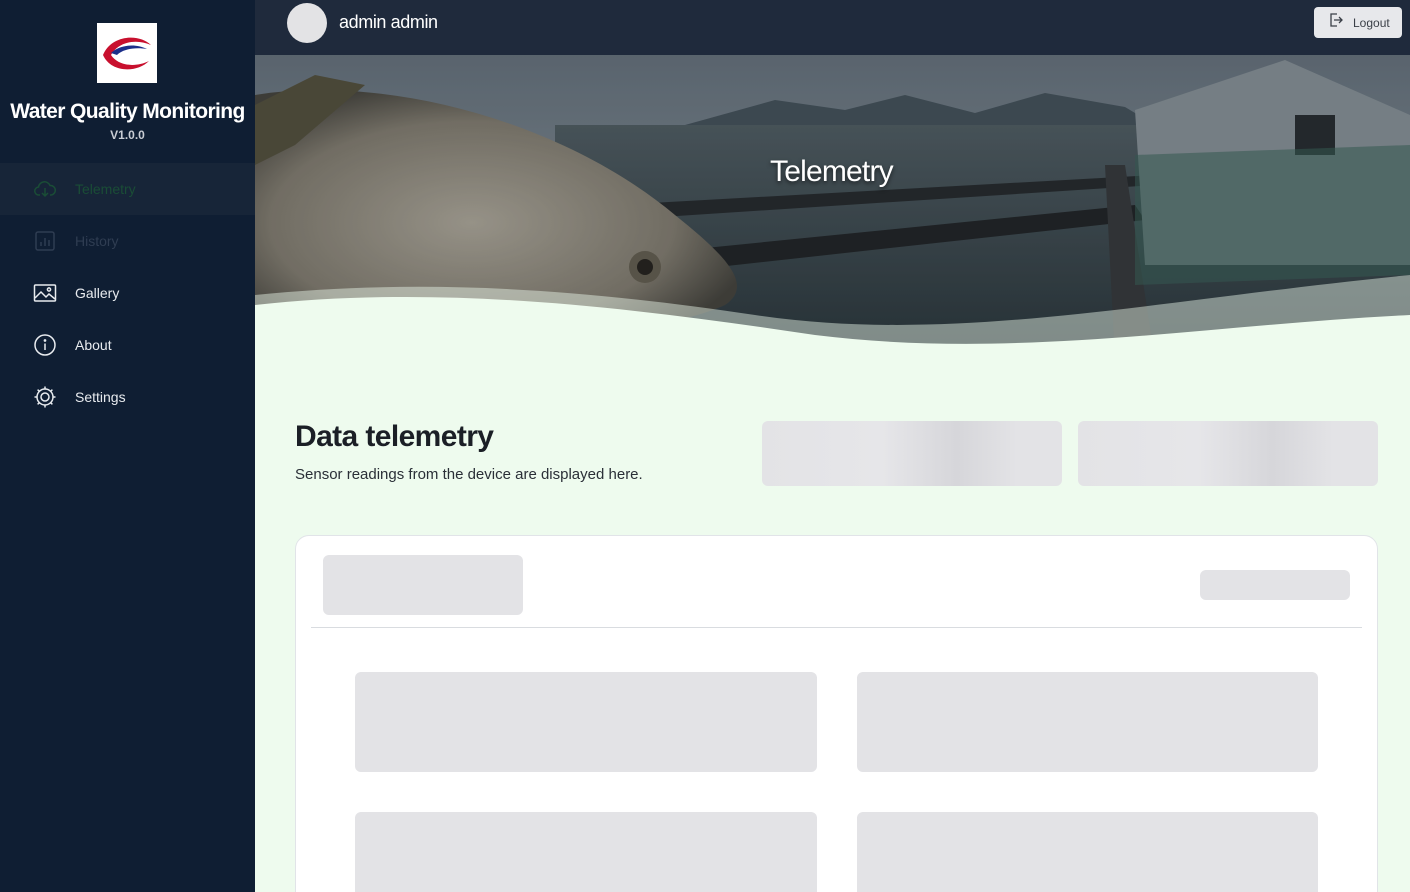 Image resolution: width=1410 pixels, height=892 pixels. What do you see at coordinates (127, 241) in the screenshot?
I see `sidebar-item-history: History` at bounding box center [127, 241].